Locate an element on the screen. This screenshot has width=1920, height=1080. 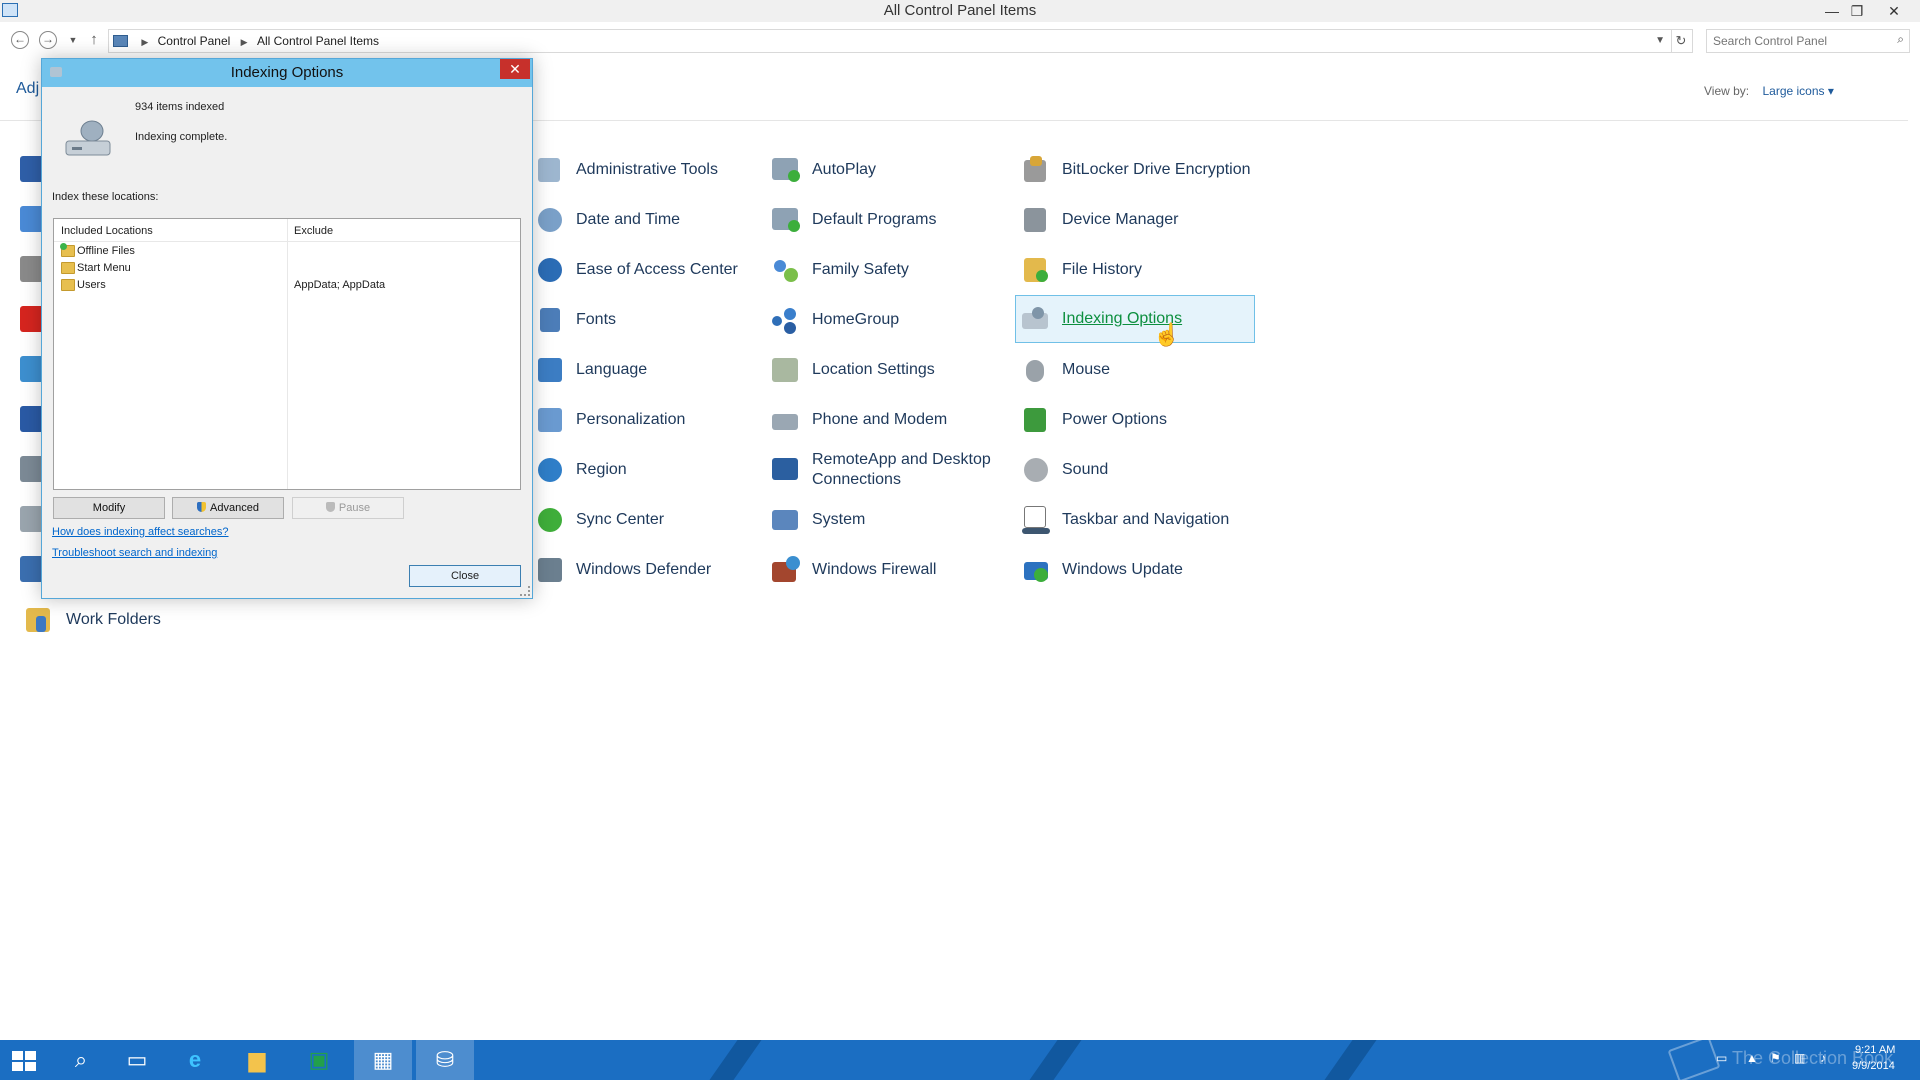
control-panel-taskbar-icon: ▦ is located at coordinates (383, 1060).